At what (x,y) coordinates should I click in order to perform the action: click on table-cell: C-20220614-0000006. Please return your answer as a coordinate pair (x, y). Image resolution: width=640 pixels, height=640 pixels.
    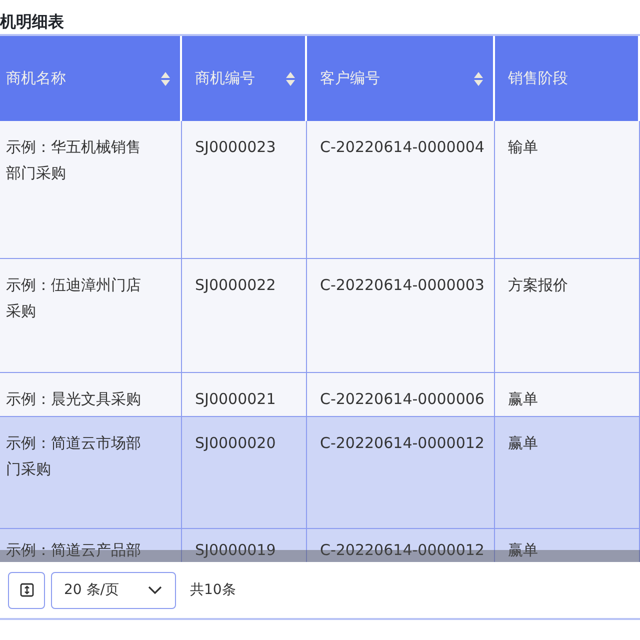
    Looking at the image, I should click on (402, 399).